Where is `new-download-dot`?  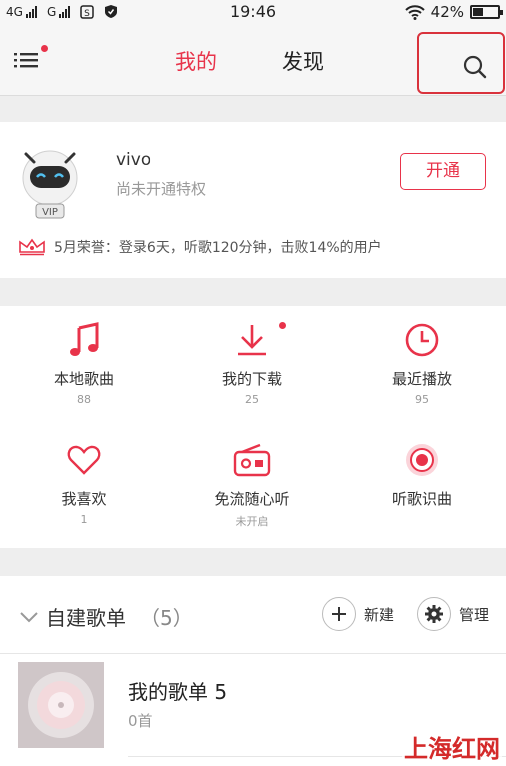
new-download-dot is located at coordinates (282, 325).